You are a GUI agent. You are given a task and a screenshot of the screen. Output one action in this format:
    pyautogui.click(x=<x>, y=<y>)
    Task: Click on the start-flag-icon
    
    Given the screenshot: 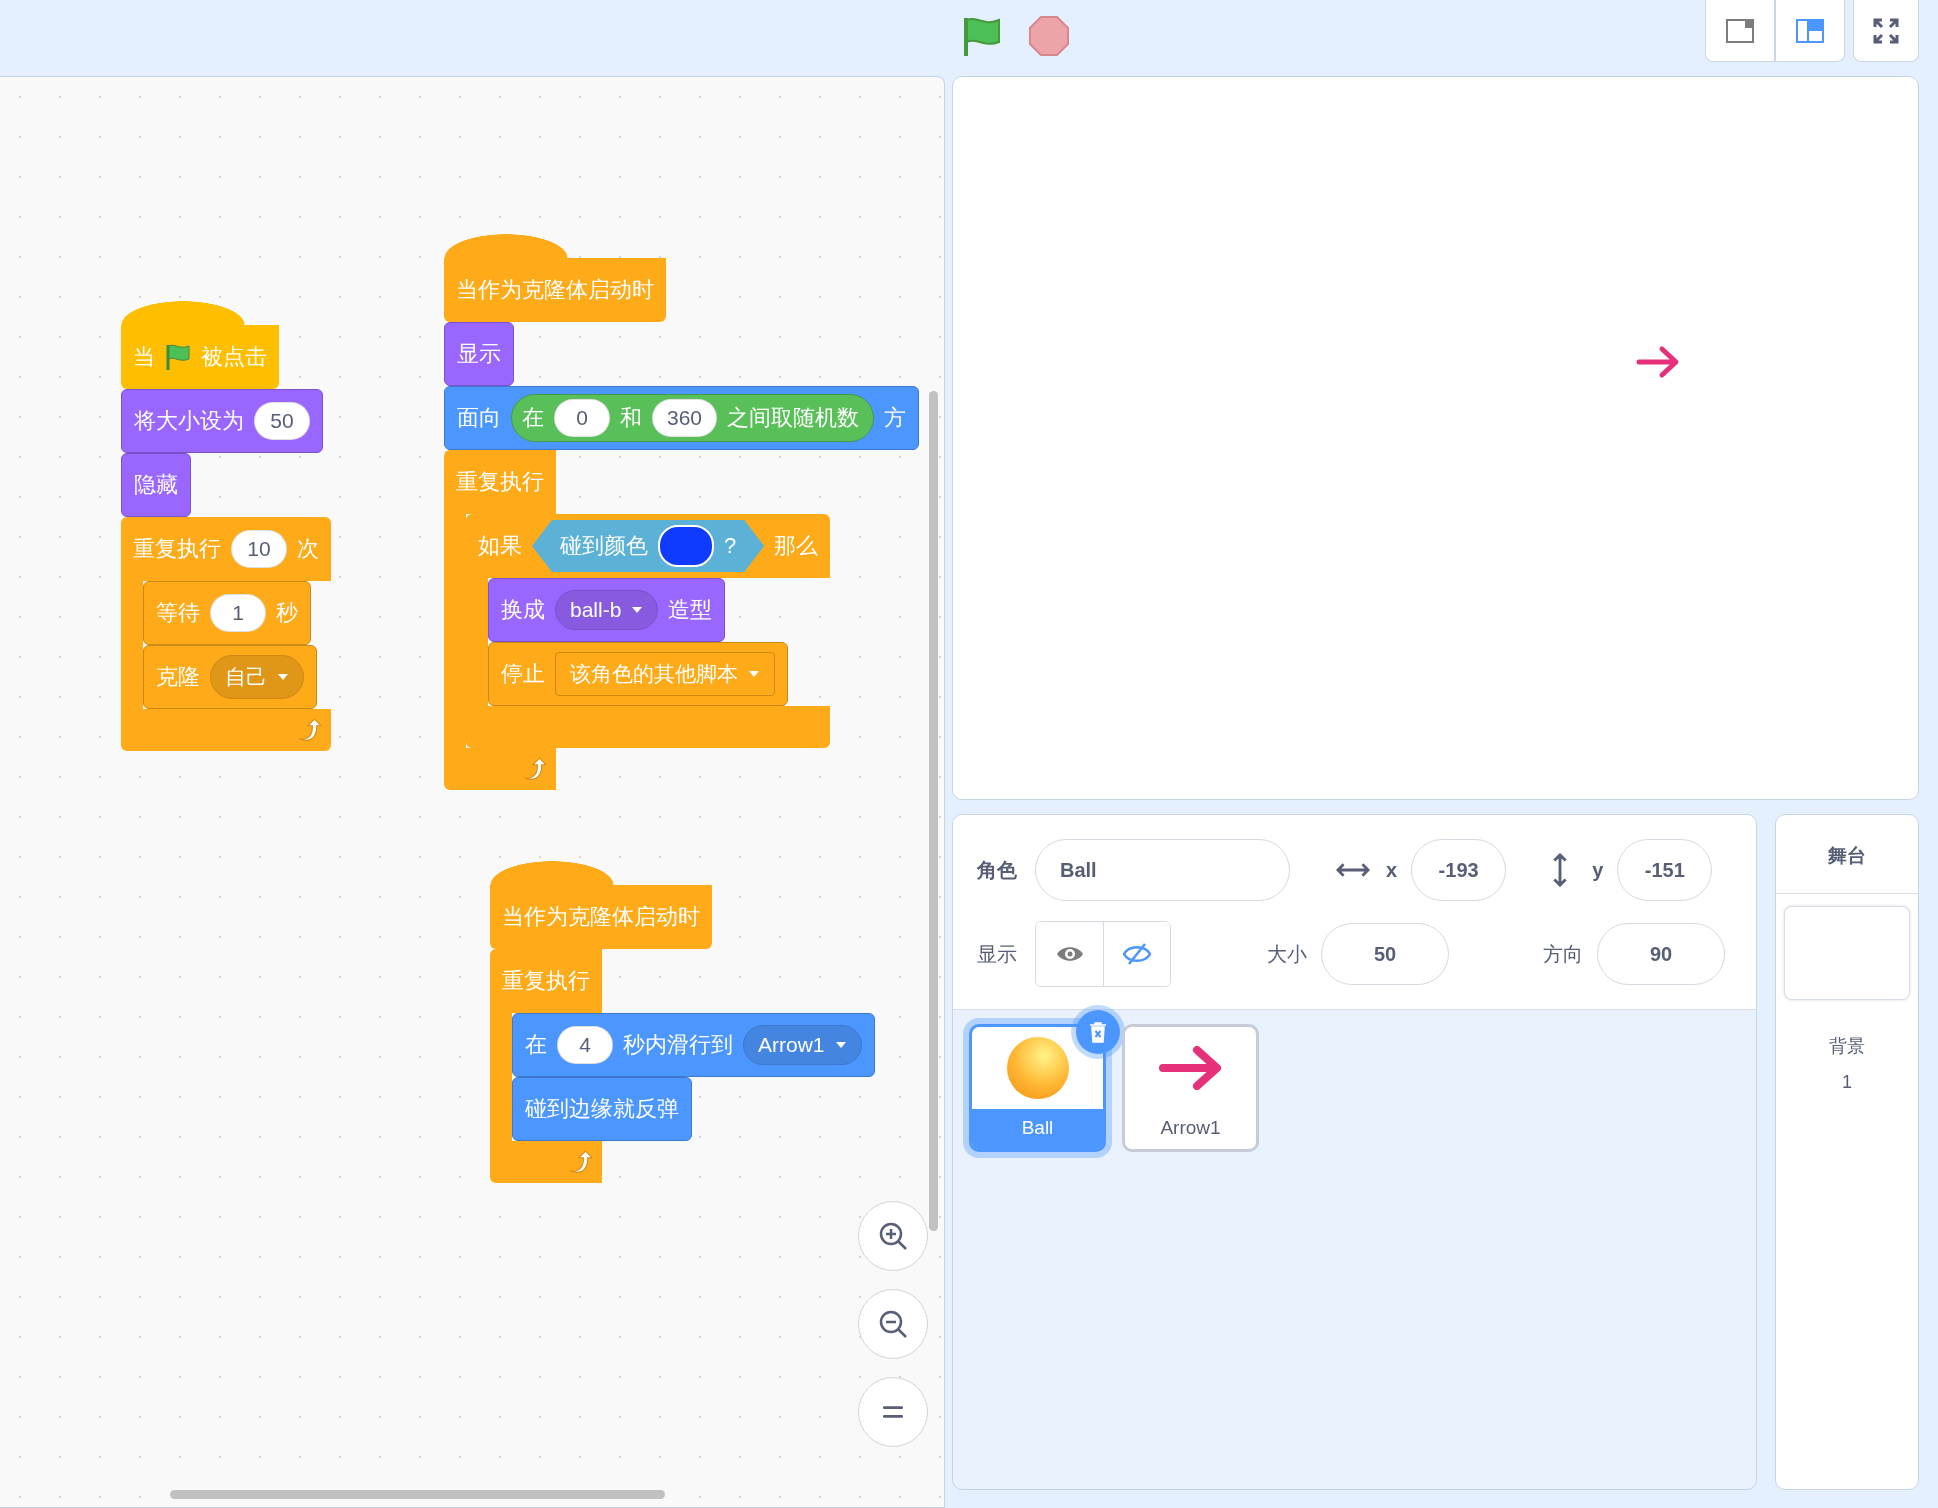 What is the action you would take?
    pyautogui.click(x=982, y=36)
    